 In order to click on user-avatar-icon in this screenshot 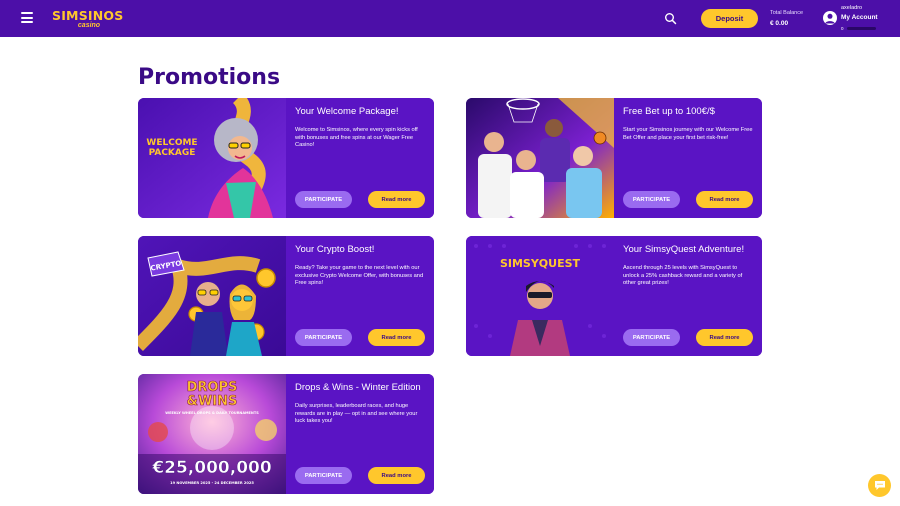, I will do `click(830, 18)`.